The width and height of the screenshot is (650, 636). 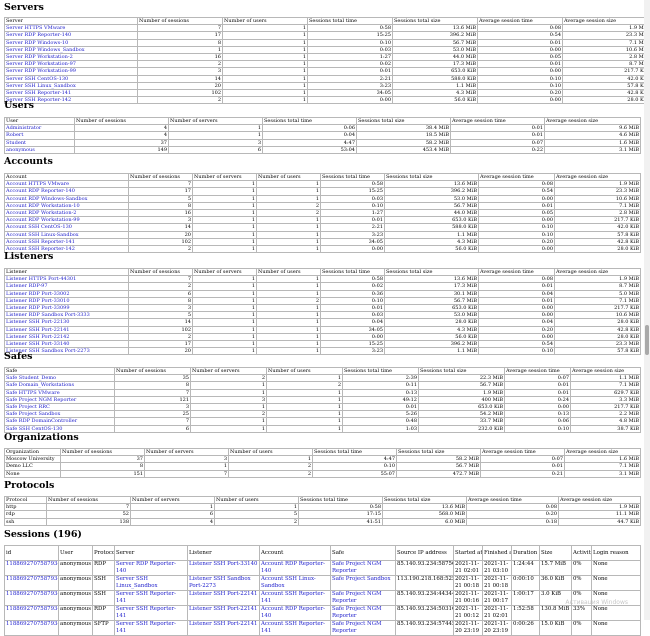 What do you see at coordinates (341, 507) in the screenshot?
I see `protocols-cell: 0:58` at bounding box center [341, 507].